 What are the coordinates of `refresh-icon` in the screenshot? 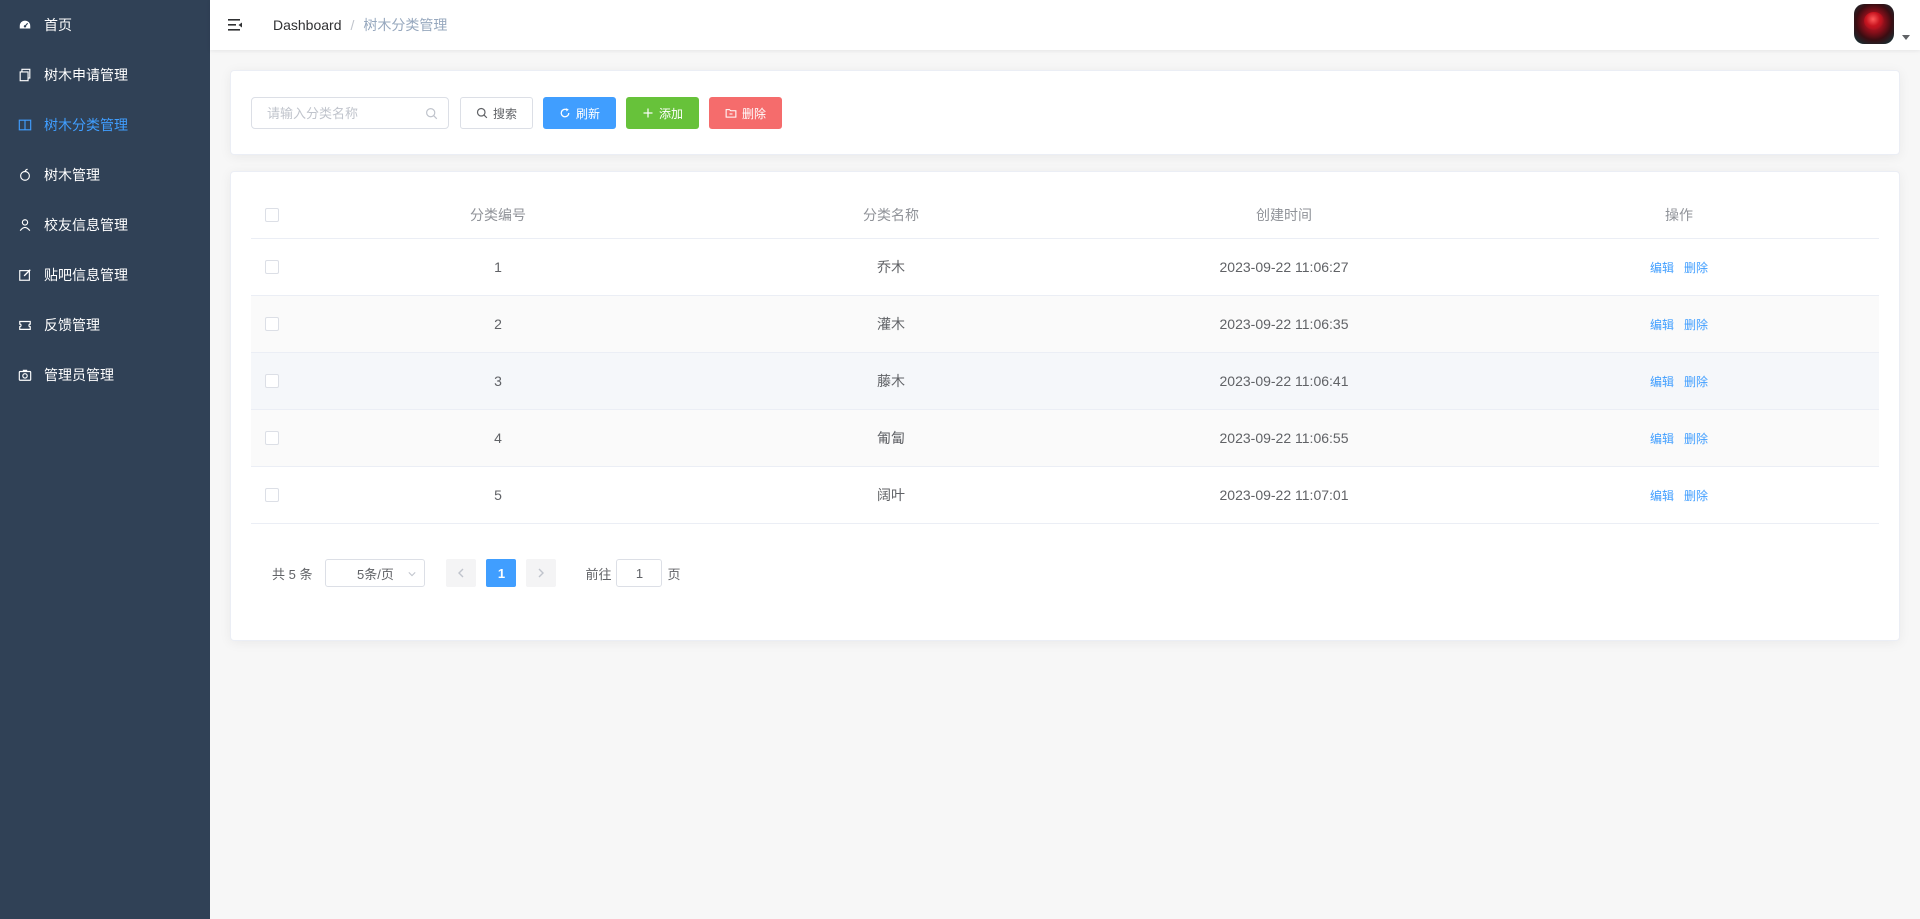 It's located at (565, 113).